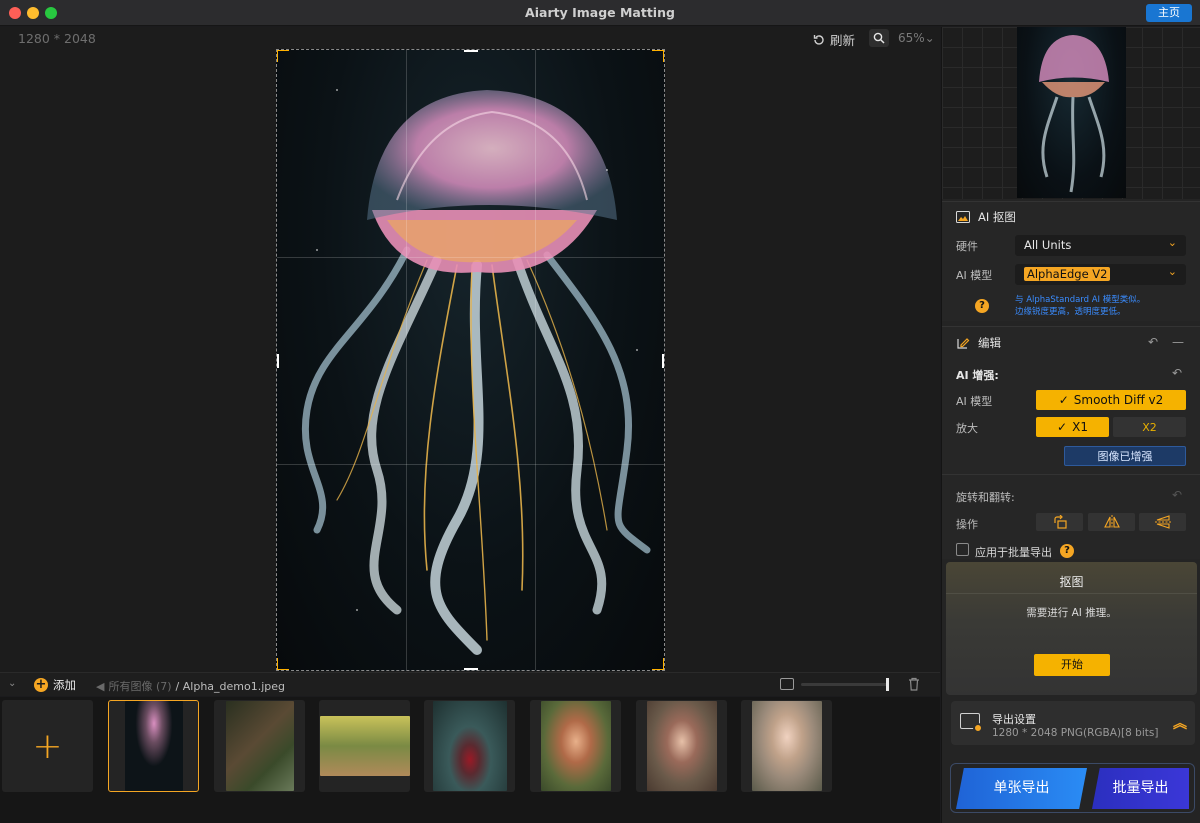  I want to click on thumbnail-strip: +, so click(470, 760).